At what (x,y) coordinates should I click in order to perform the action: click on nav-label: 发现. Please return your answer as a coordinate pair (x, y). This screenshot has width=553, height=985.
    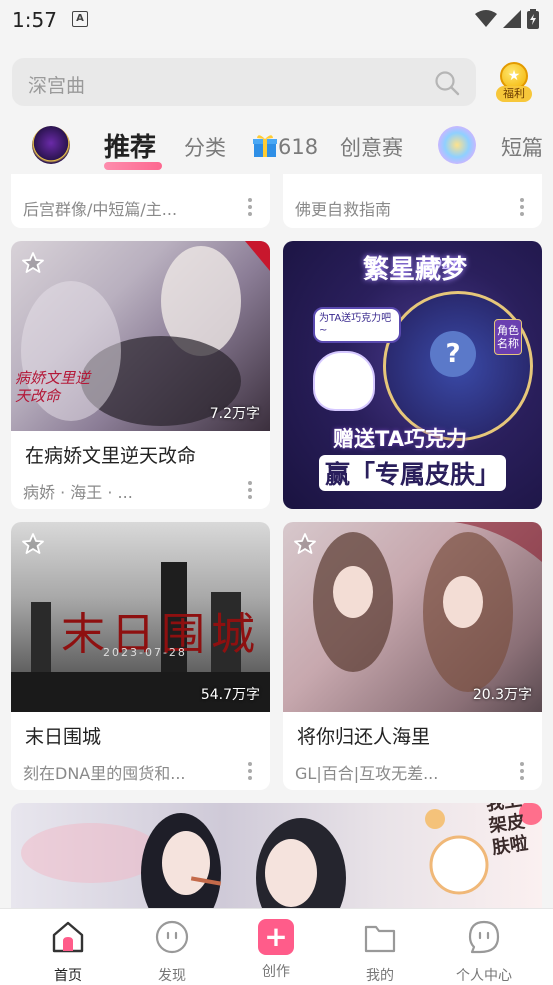
    Looking at the image, I should click on (172, 976).